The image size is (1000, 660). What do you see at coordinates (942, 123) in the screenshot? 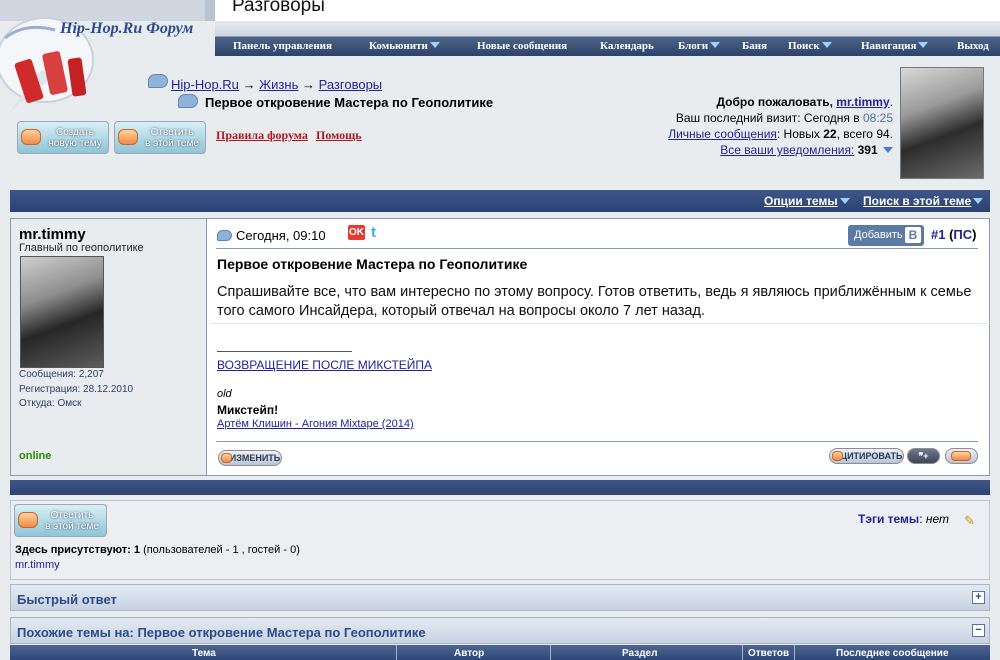
I see `avatar` at bounding box center [942, 123].